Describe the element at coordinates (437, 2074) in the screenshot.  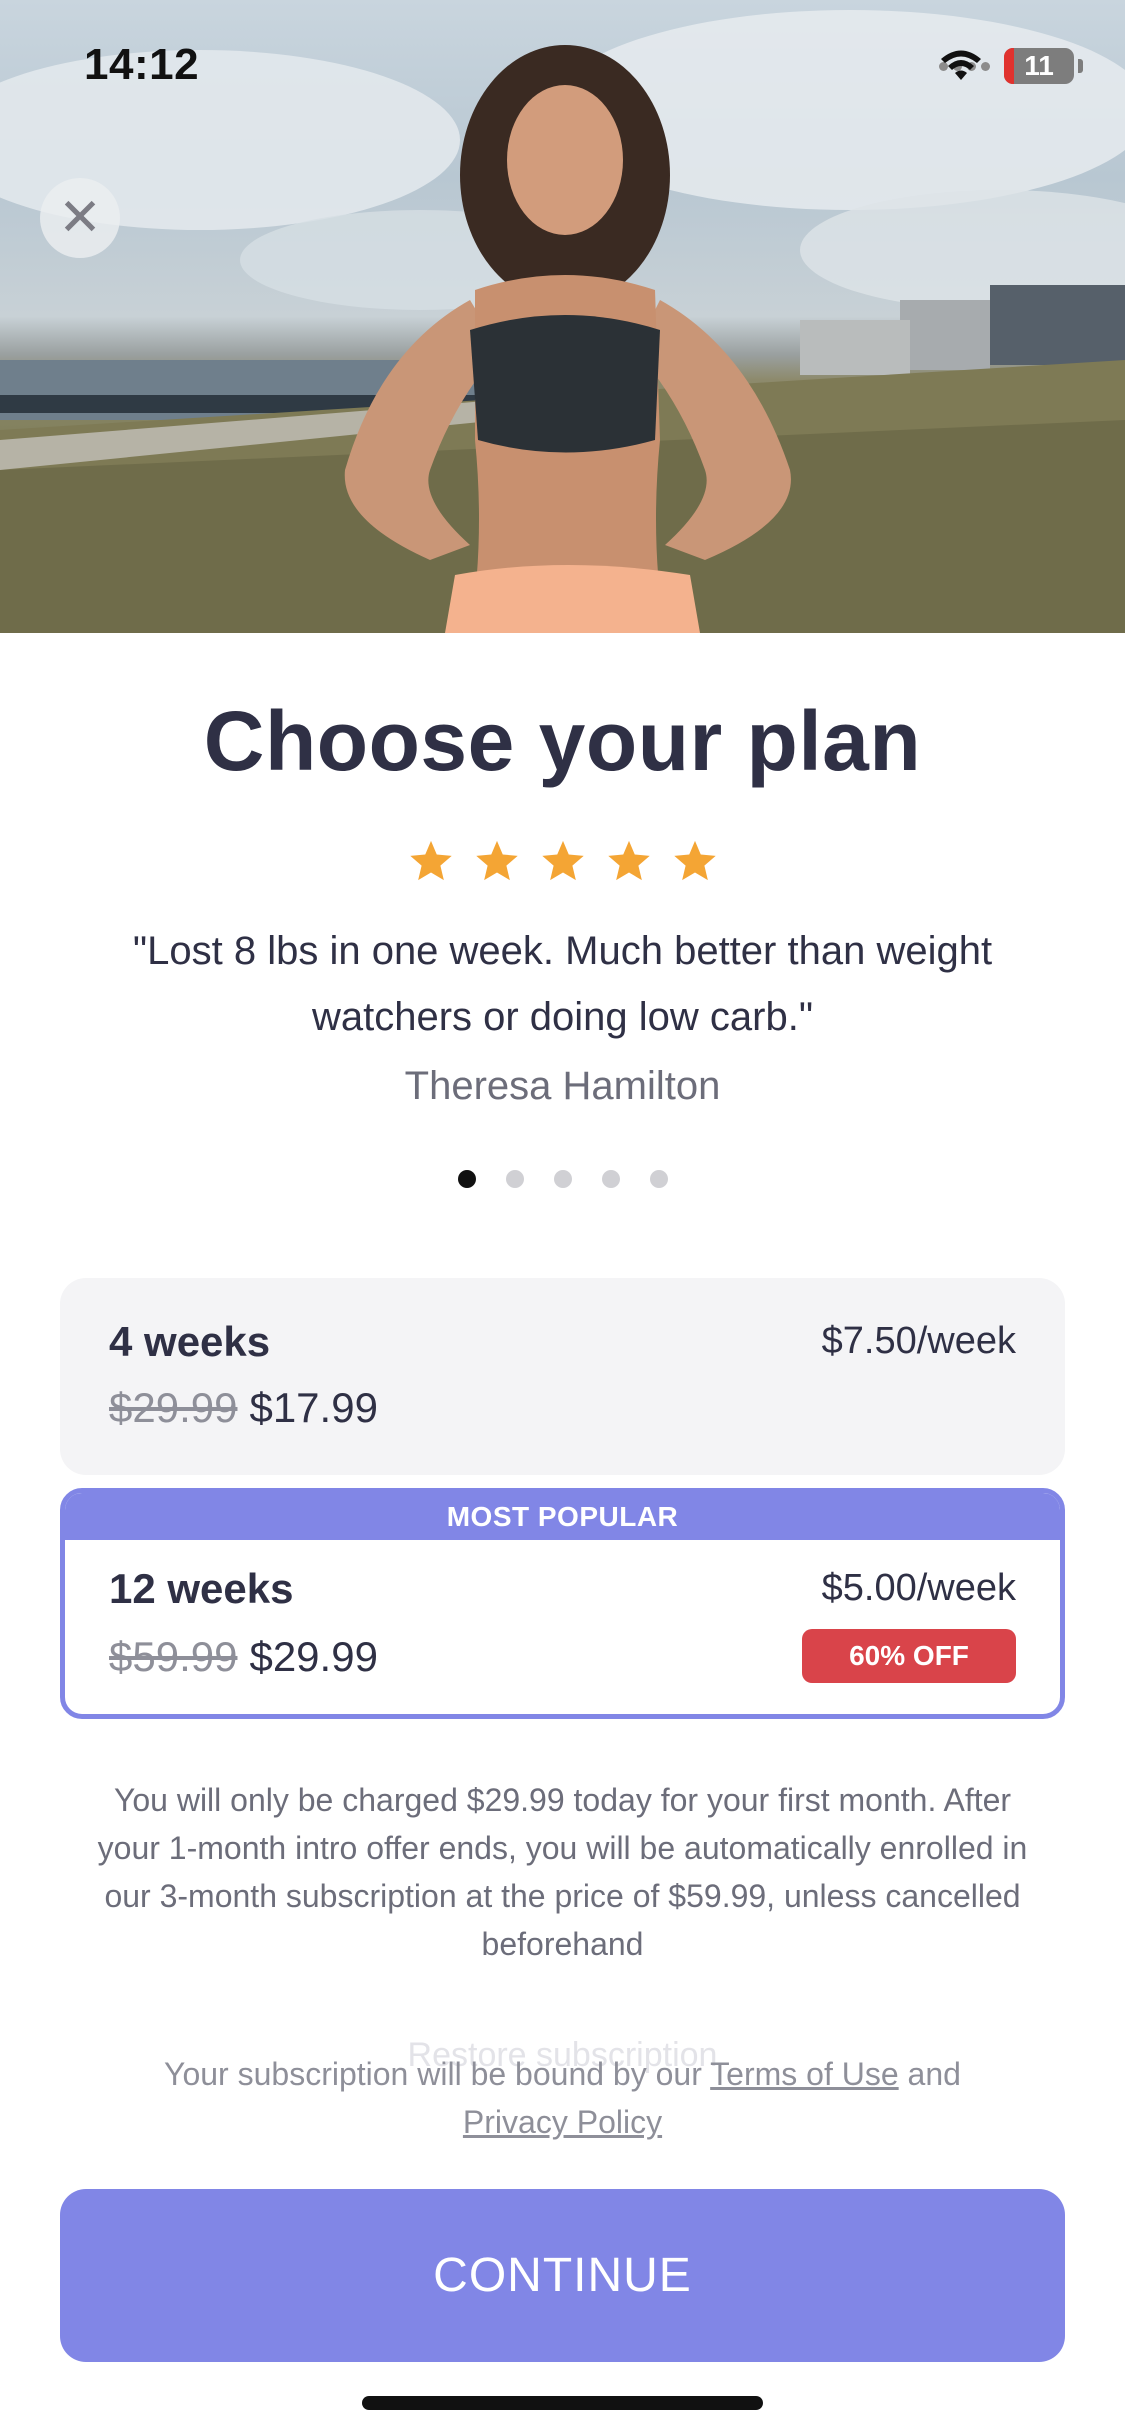
I see `terms-prefix: Your subscription will be bound by our` at that location.